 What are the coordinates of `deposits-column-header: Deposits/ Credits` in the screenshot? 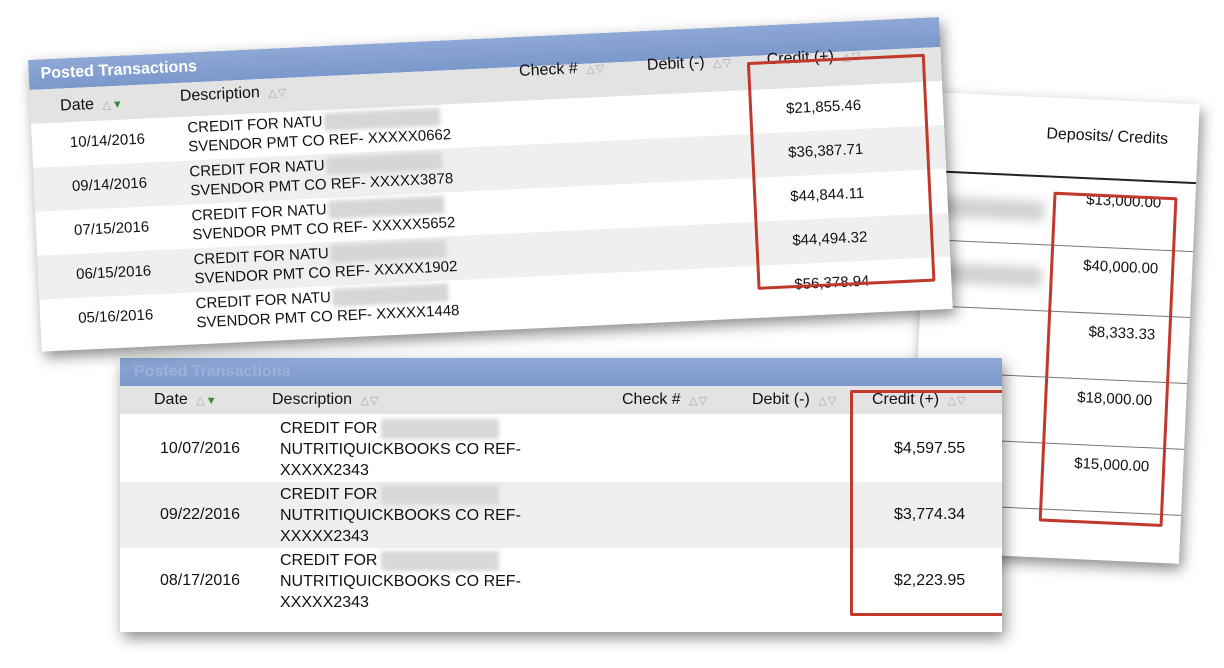 It's located at (1063, 138).